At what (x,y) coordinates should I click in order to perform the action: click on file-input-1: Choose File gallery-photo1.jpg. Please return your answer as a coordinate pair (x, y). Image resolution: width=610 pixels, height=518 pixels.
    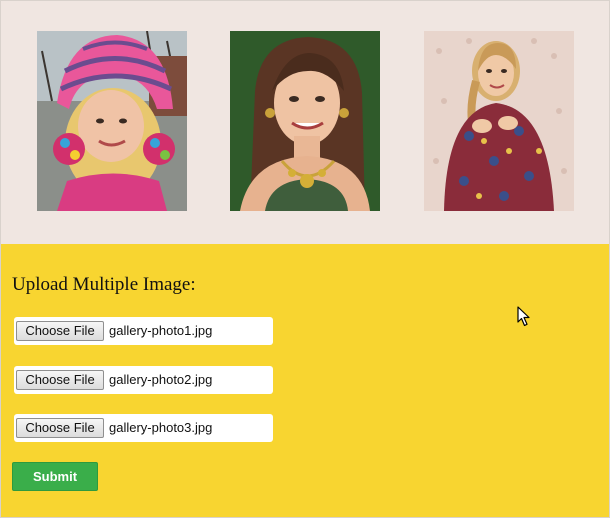
    Looking at the image, I should click on (143, 331).